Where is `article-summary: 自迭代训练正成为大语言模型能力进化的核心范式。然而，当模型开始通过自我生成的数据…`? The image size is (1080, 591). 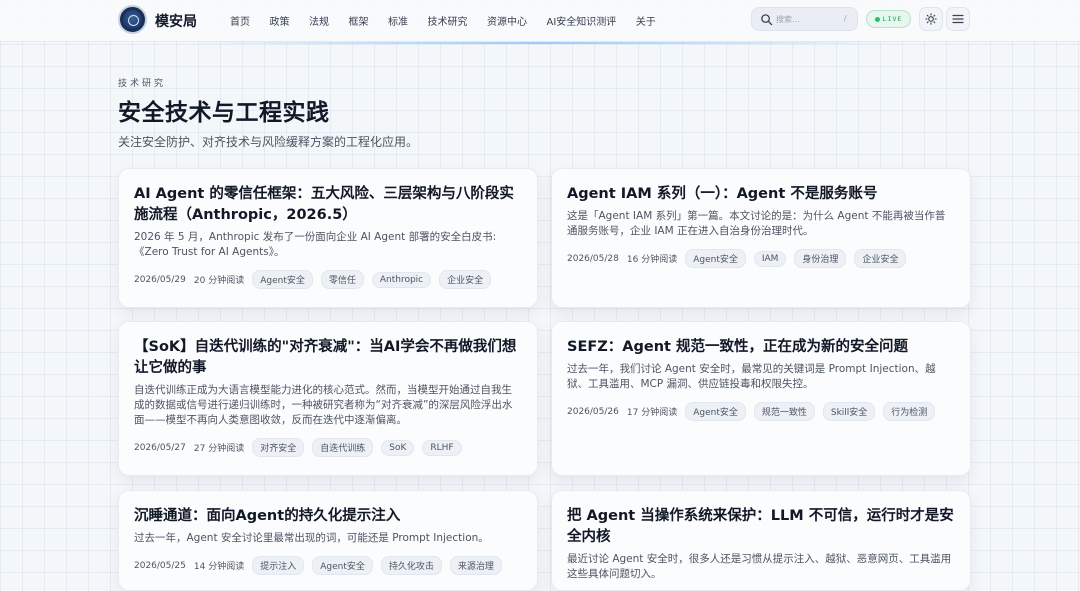
article-summary: 自迭代训练正成为大语言模型能力进化的核心范式。然而，当模型开始通过自我生成的数据… is located at coordinates (323, 405).